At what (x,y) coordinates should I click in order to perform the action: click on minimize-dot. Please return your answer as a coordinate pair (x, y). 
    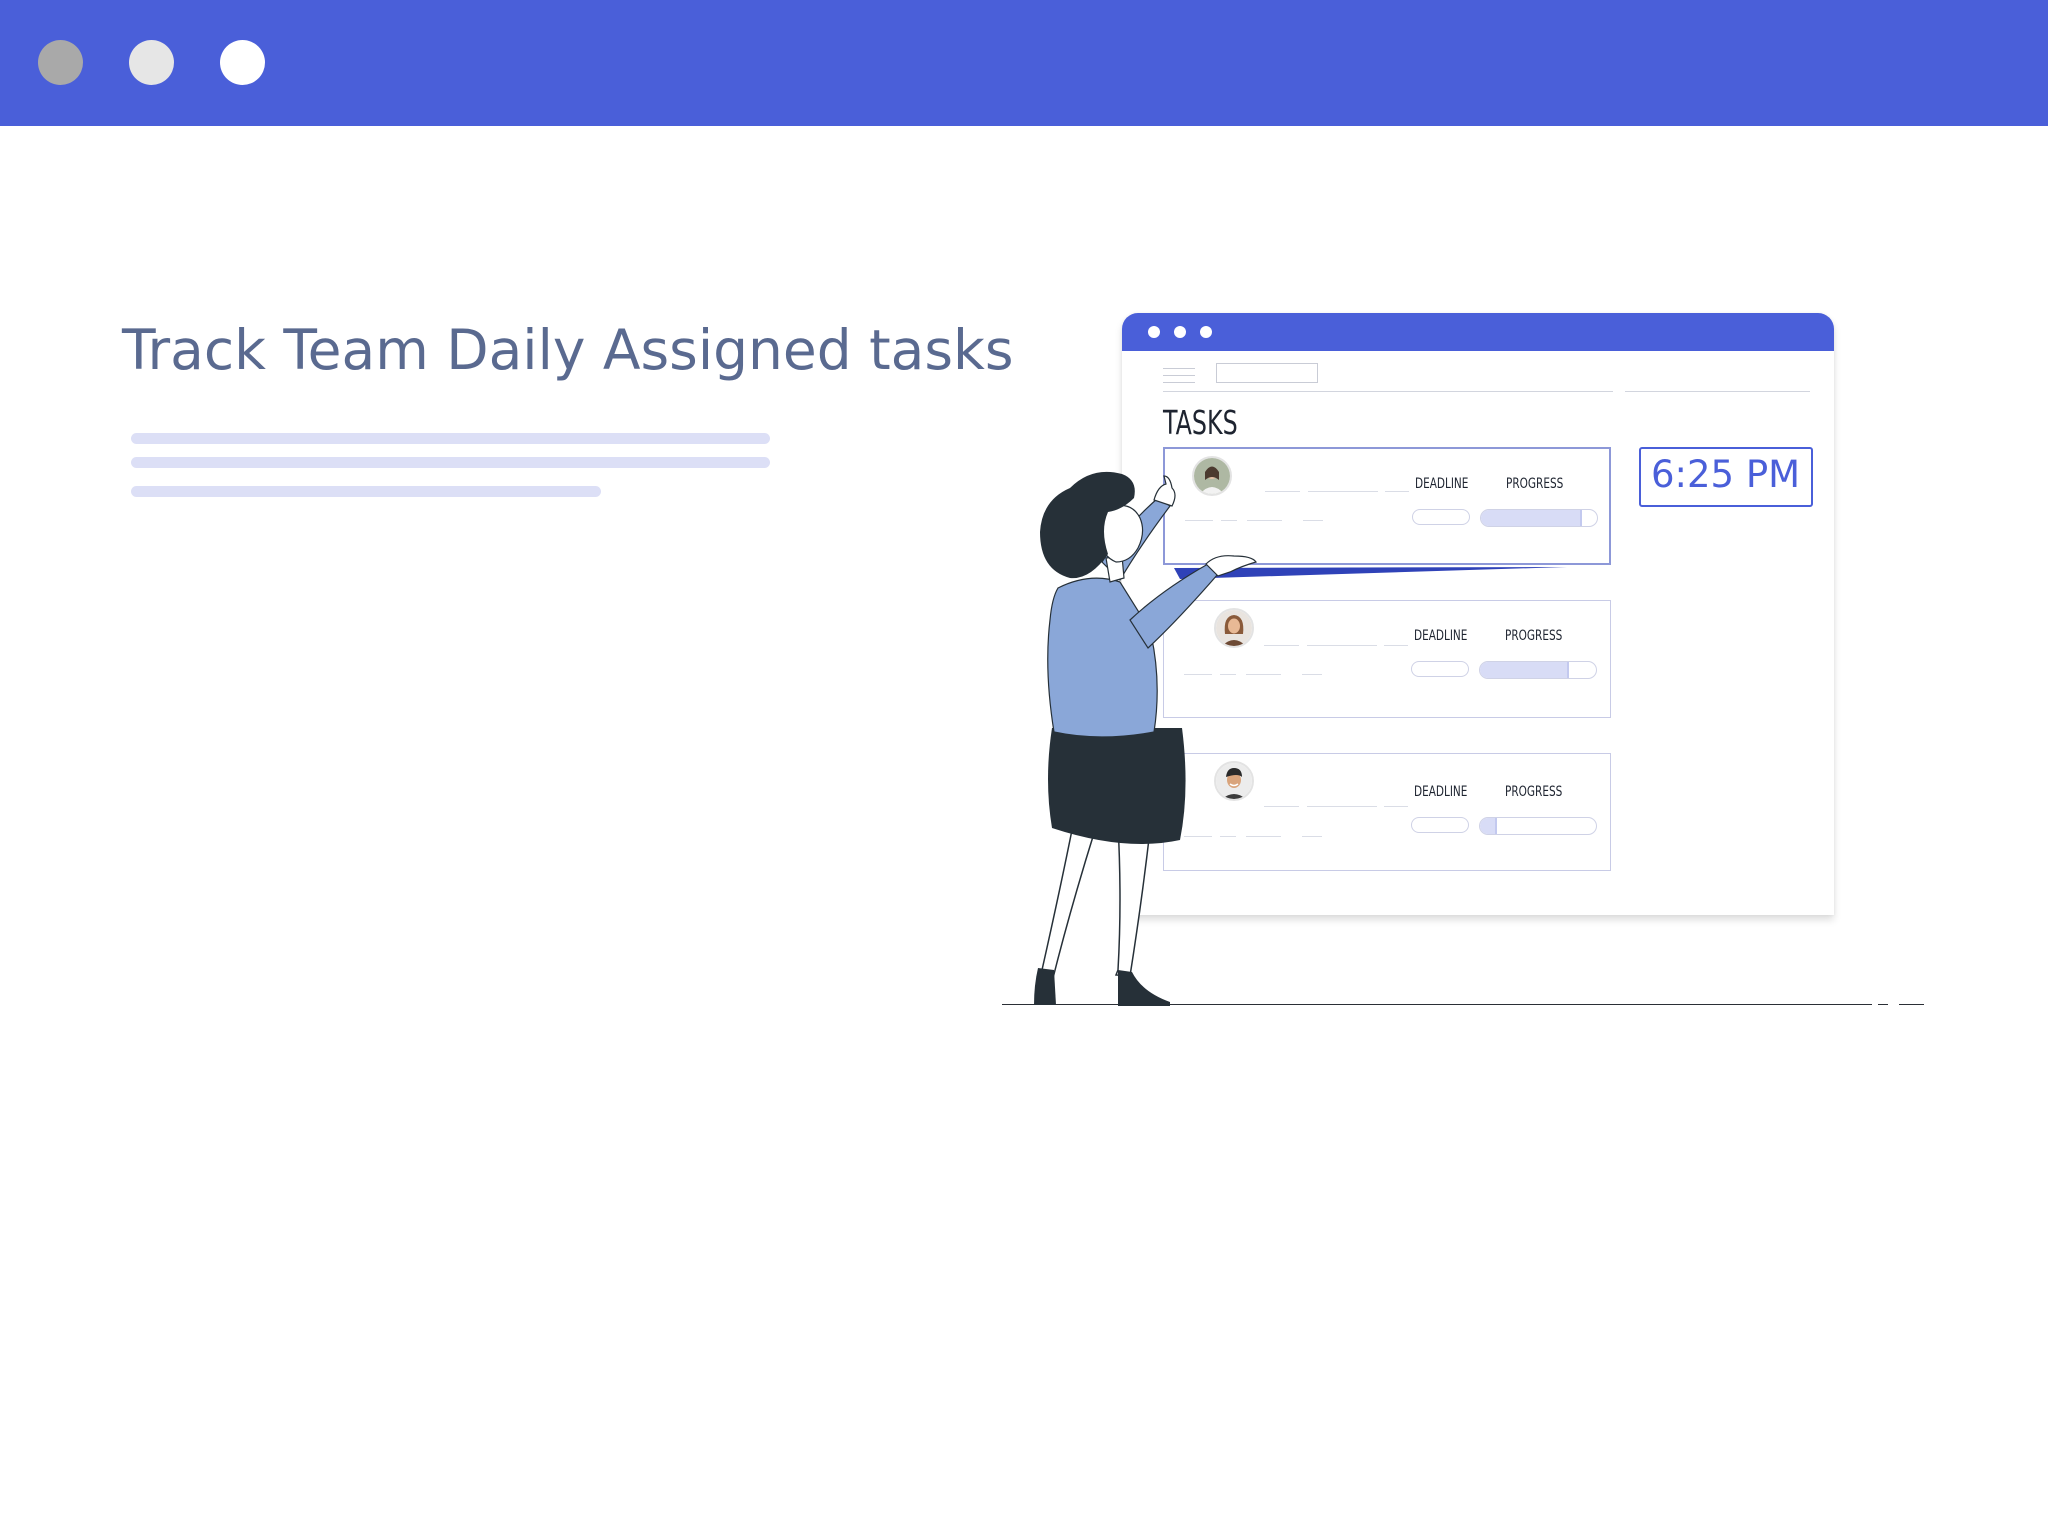
    Looking at the image, I should click on (151, 62).